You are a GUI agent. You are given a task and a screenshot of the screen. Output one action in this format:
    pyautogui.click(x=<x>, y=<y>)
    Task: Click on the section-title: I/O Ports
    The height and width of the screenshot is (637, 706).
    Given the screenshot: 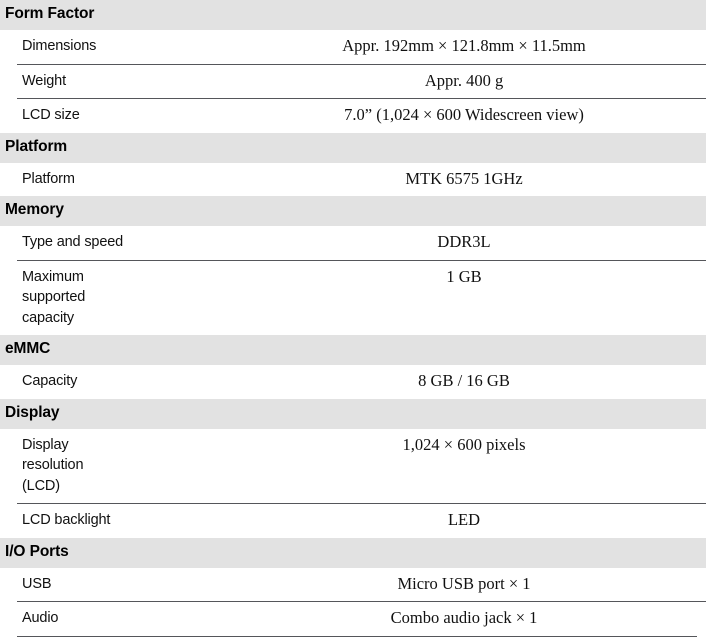 What is the action you would take?
    pyautogui.click(x=37, y=551)
    